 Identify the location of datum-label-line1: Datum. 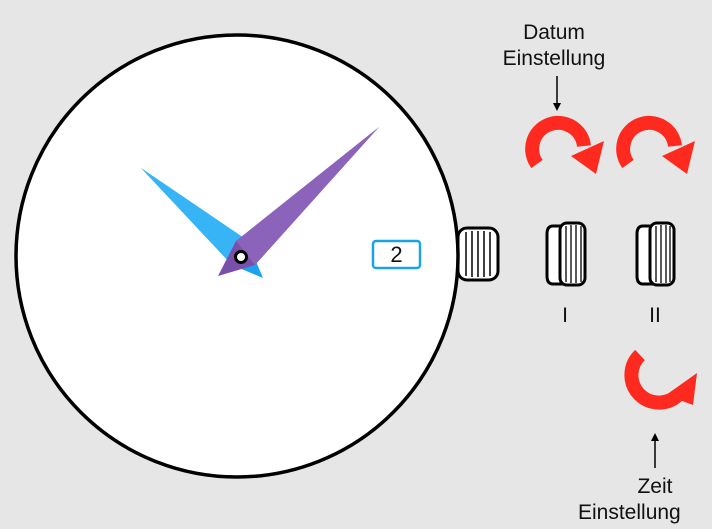
(554, 32).